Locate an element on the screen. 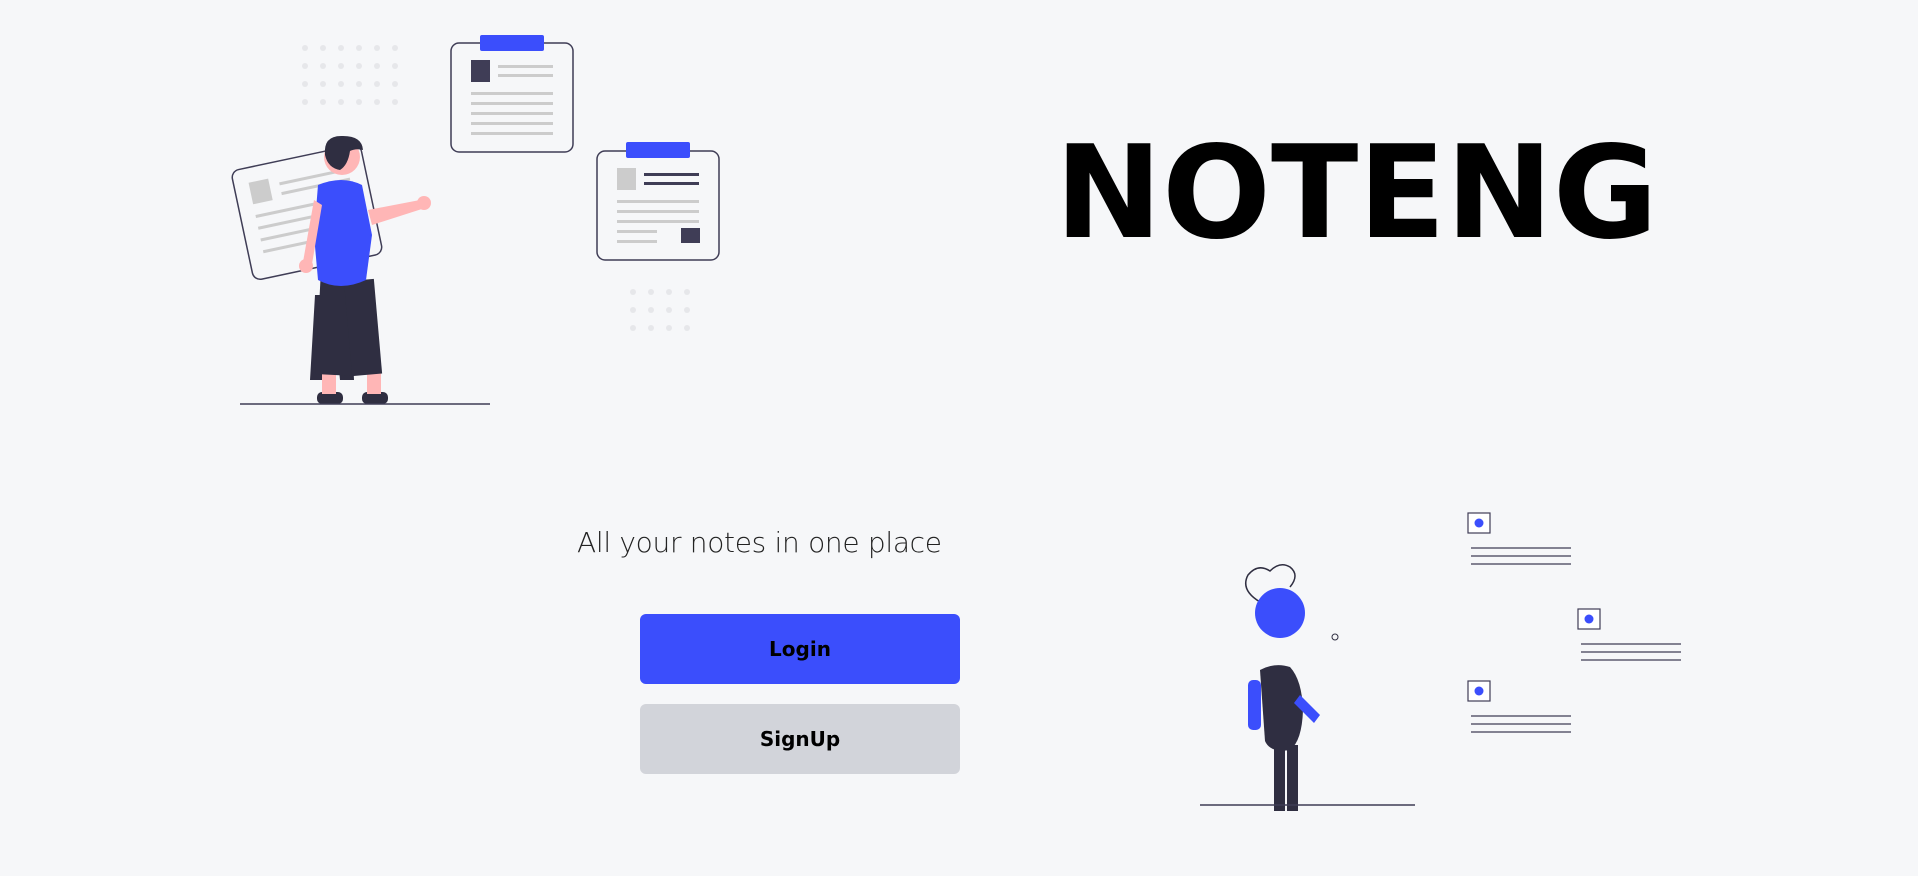 Image resolution: width=1918 pixels, height=876 pixels. person-viewing-note-cards-illustration is located at coordinates (1440, 661).